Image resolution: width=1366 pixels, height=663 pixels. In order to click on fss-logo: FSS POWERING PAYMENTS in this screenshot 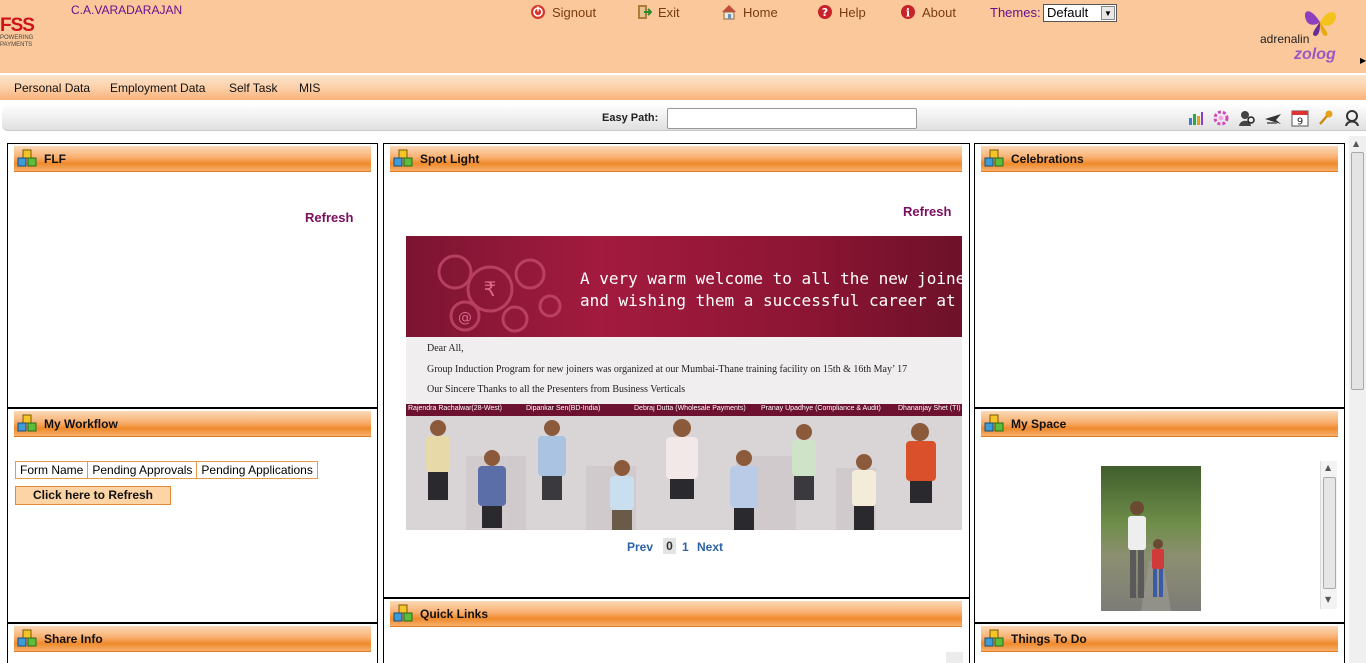, I will do `click(24, 36)`.